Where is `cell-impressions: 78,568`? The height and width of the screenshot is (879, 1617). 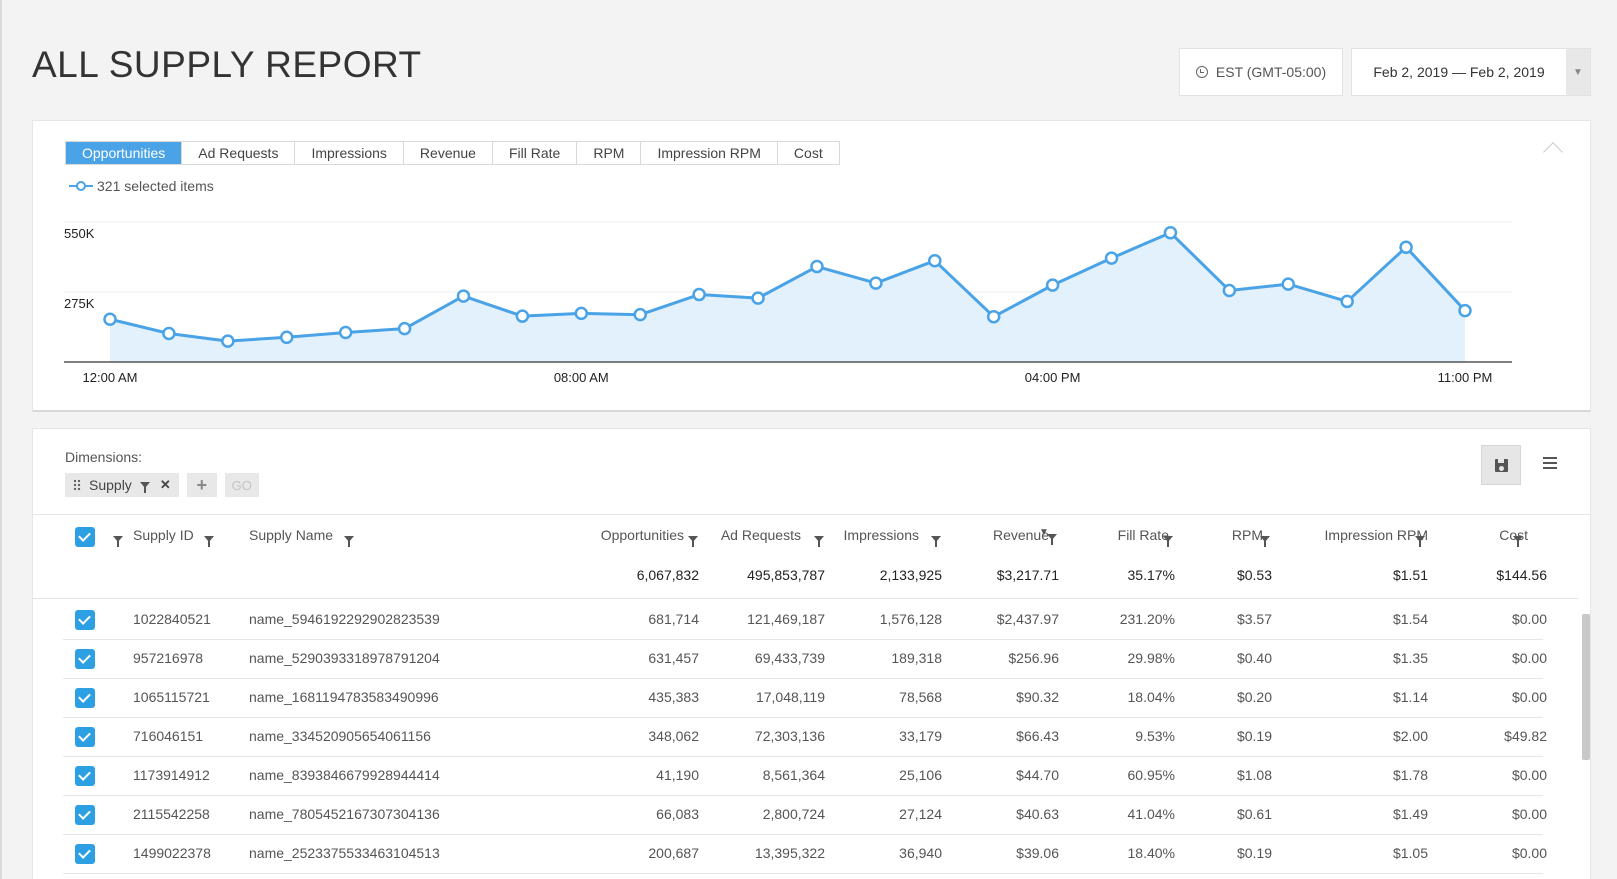 cell-impressions: 78,568 is located at coordinates (920, 697).